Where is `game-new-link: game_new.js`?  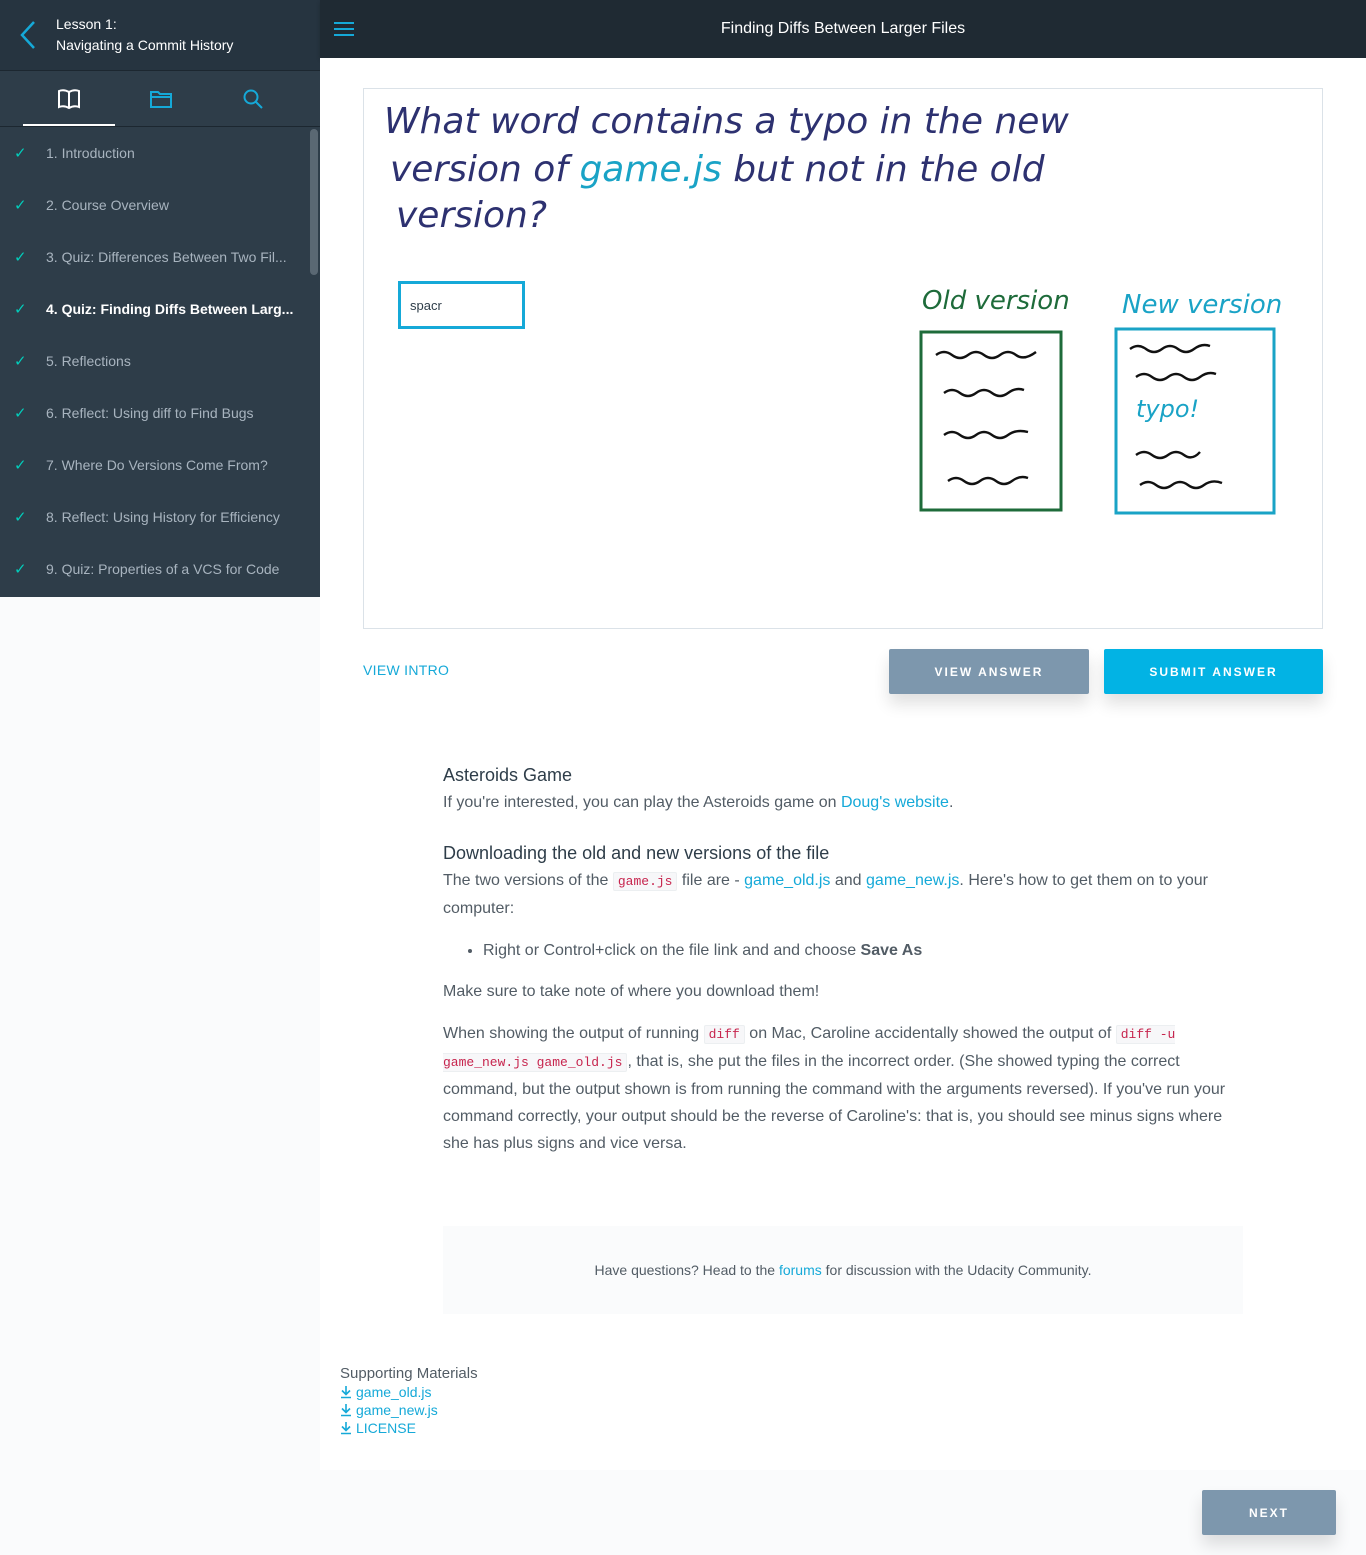
game-new-link: game_new.js is located at coordinates (912, 880).